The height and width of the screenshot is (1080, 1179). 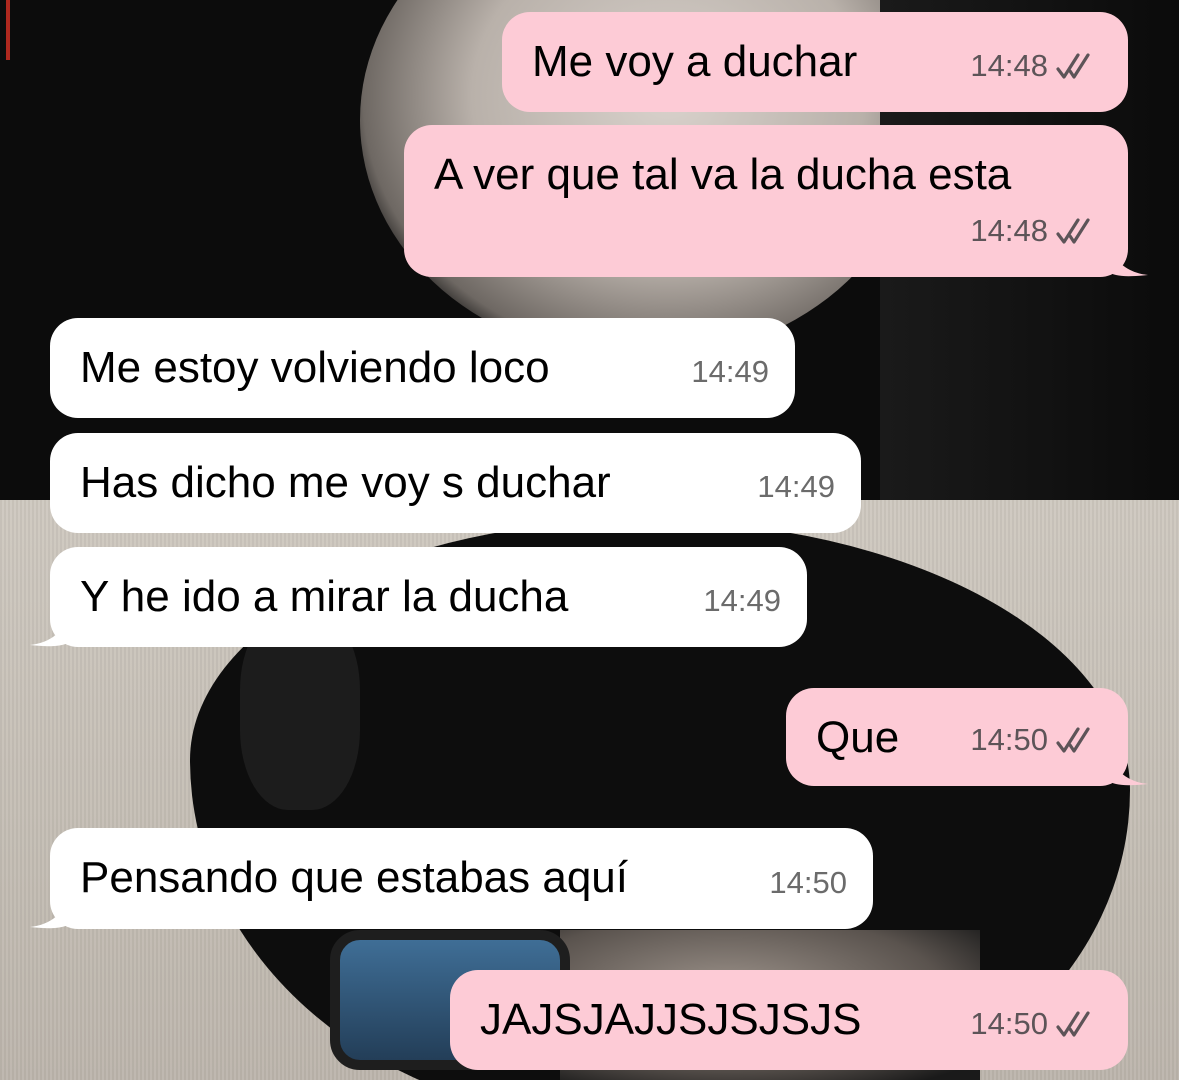 I want to click on message-text: Pensando que estabas aquí, so click(x=354, y=877).